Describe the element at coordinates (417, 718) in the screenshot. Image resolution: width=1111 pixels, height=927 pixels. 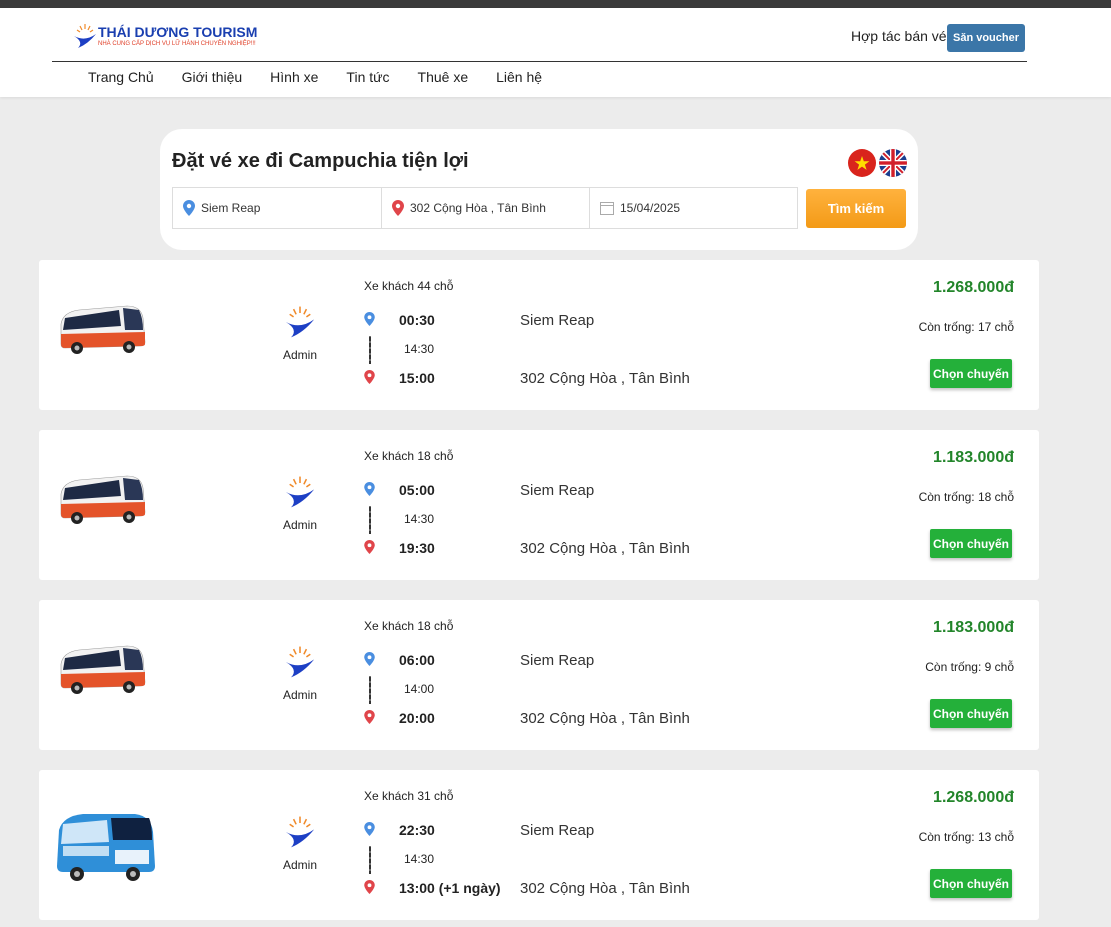
I see `arrival-time: 20:00` at that location.